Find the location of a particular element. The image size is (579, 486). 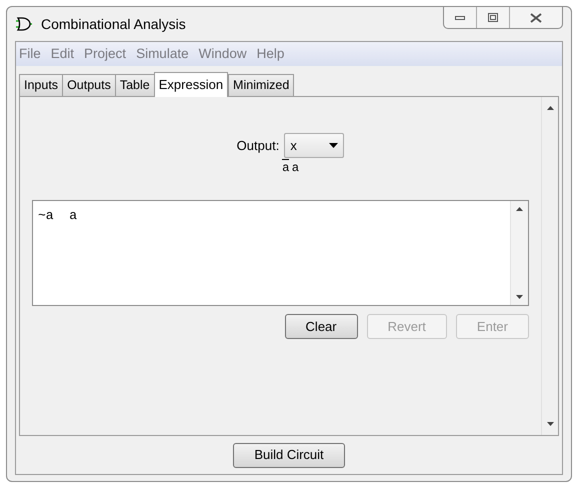

output-dropdown: x is located at coordinates (314, 145).